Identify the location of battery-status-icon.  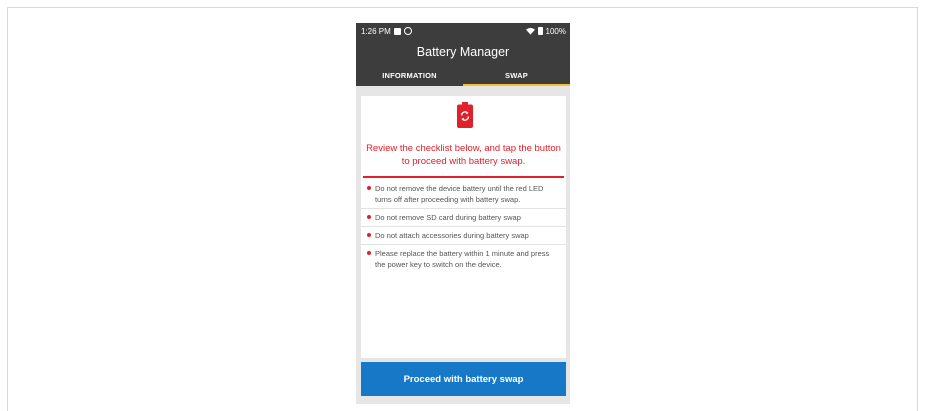
(540, 31).